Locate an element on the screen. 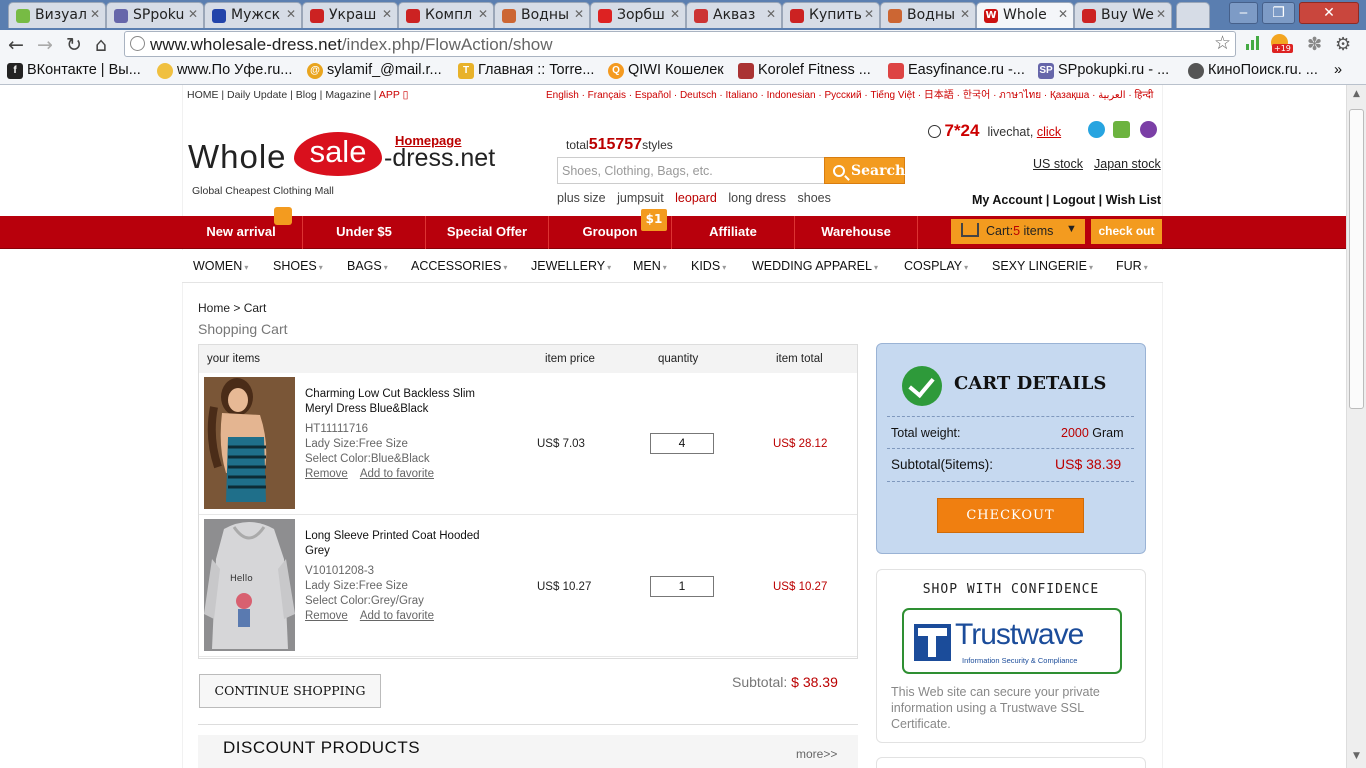  nav-warehouse: Warehouse is located at coordinates (856, 232).